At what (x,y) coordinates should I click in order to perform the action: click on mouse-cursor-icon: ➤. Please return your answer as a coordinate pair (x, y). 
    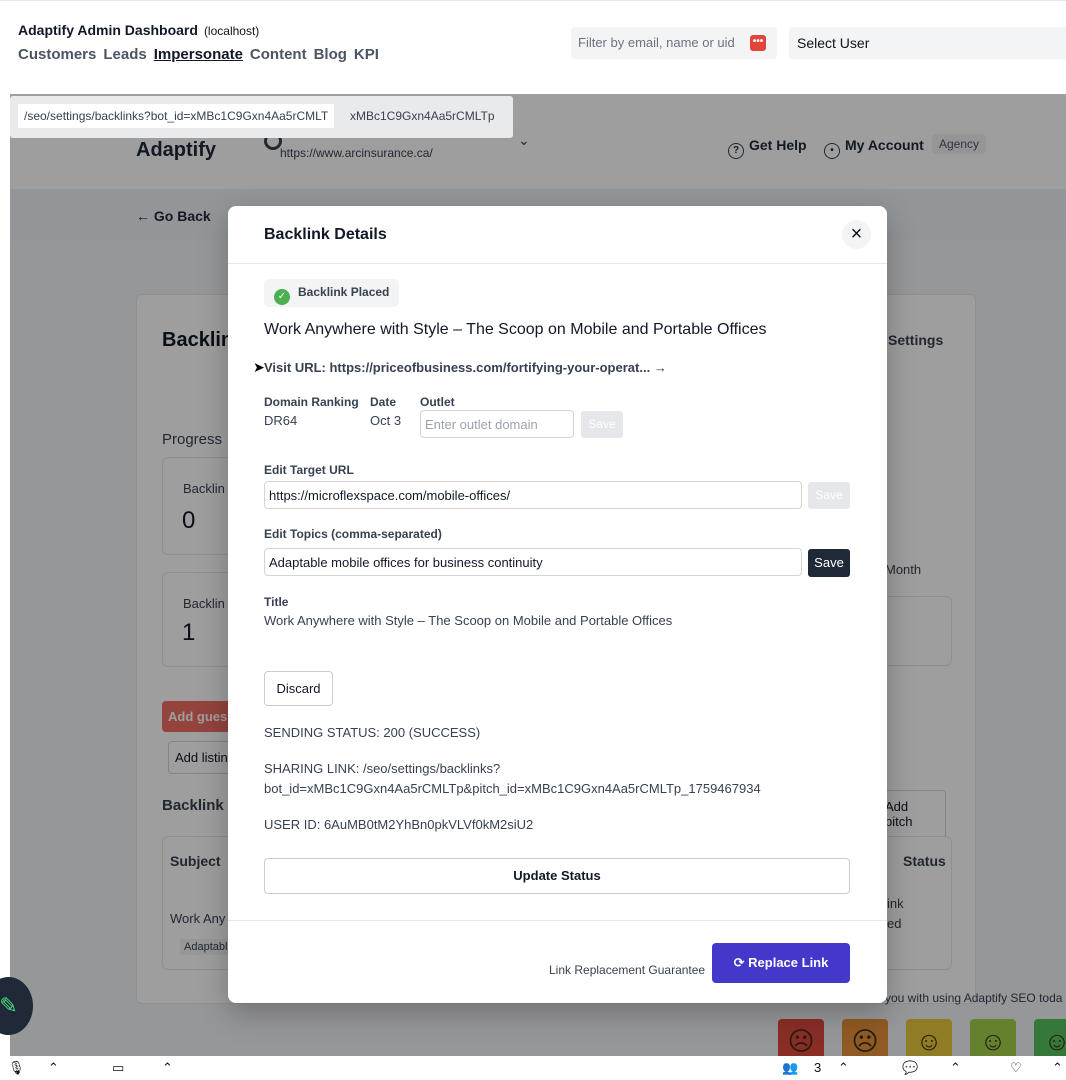
    Looking at the image, I should click on (259, 367).